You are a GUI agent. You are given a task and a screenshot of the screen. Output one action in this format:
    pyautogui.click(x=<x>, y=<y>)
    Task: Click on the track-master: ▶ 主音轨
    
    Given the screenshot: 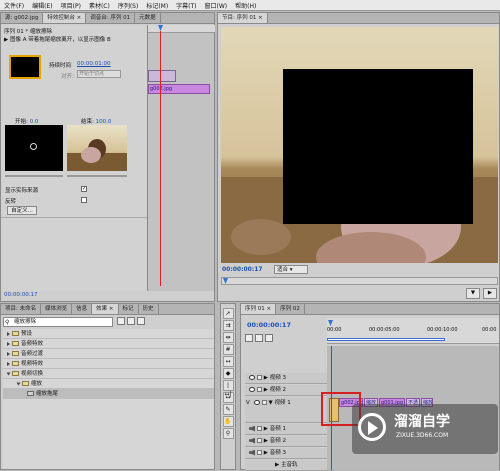 What is the action you would take?
    pyautogui.click(x=290, y=465)
    